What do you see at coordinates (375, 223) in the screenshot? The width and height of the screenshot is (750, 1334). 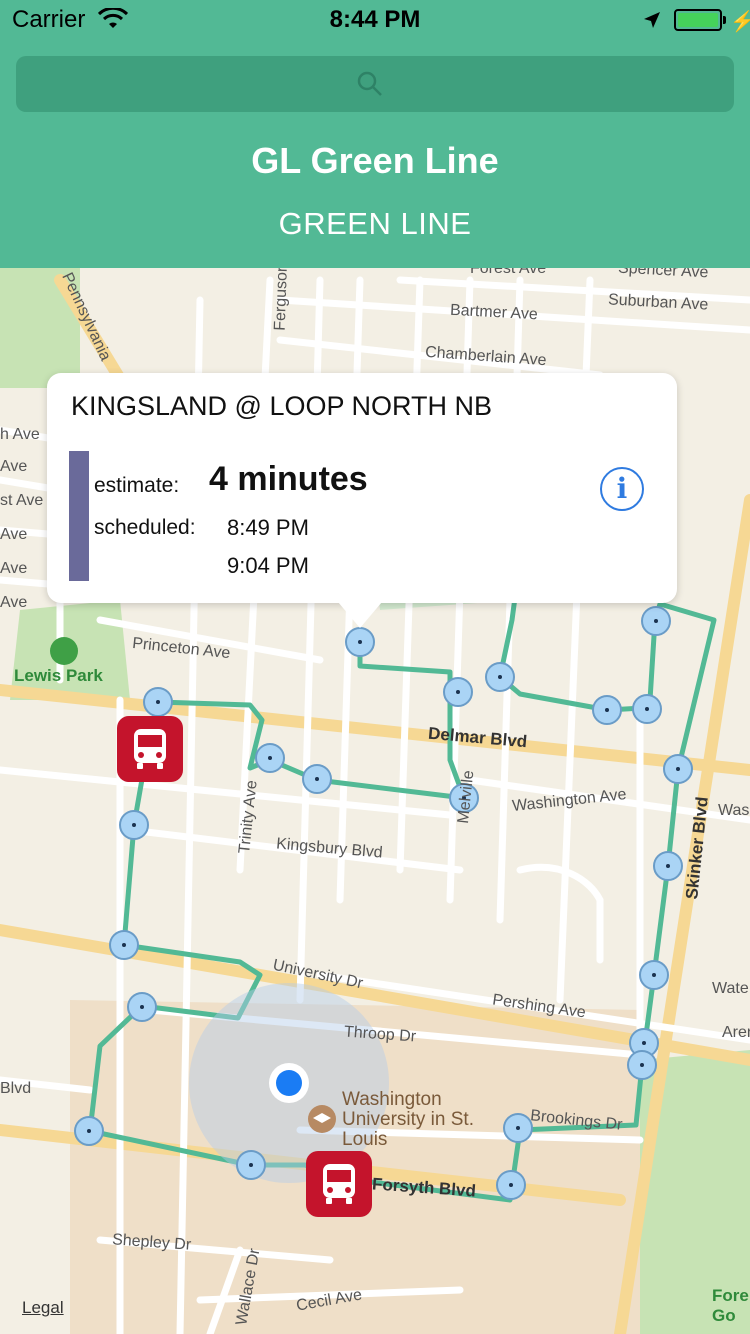 I see `route-subtitle: GREEN LINE` at bounding box center [375, 223].